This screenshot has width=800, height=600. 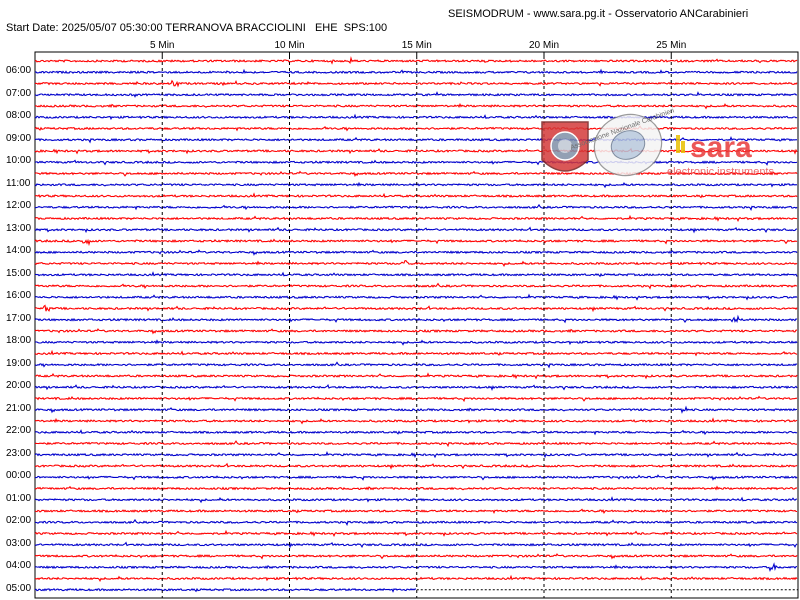 What do you see at coordinates (721, 147) in the screenshot?
I see `sara-brand-text: sara` at bounding box center [721, 147].